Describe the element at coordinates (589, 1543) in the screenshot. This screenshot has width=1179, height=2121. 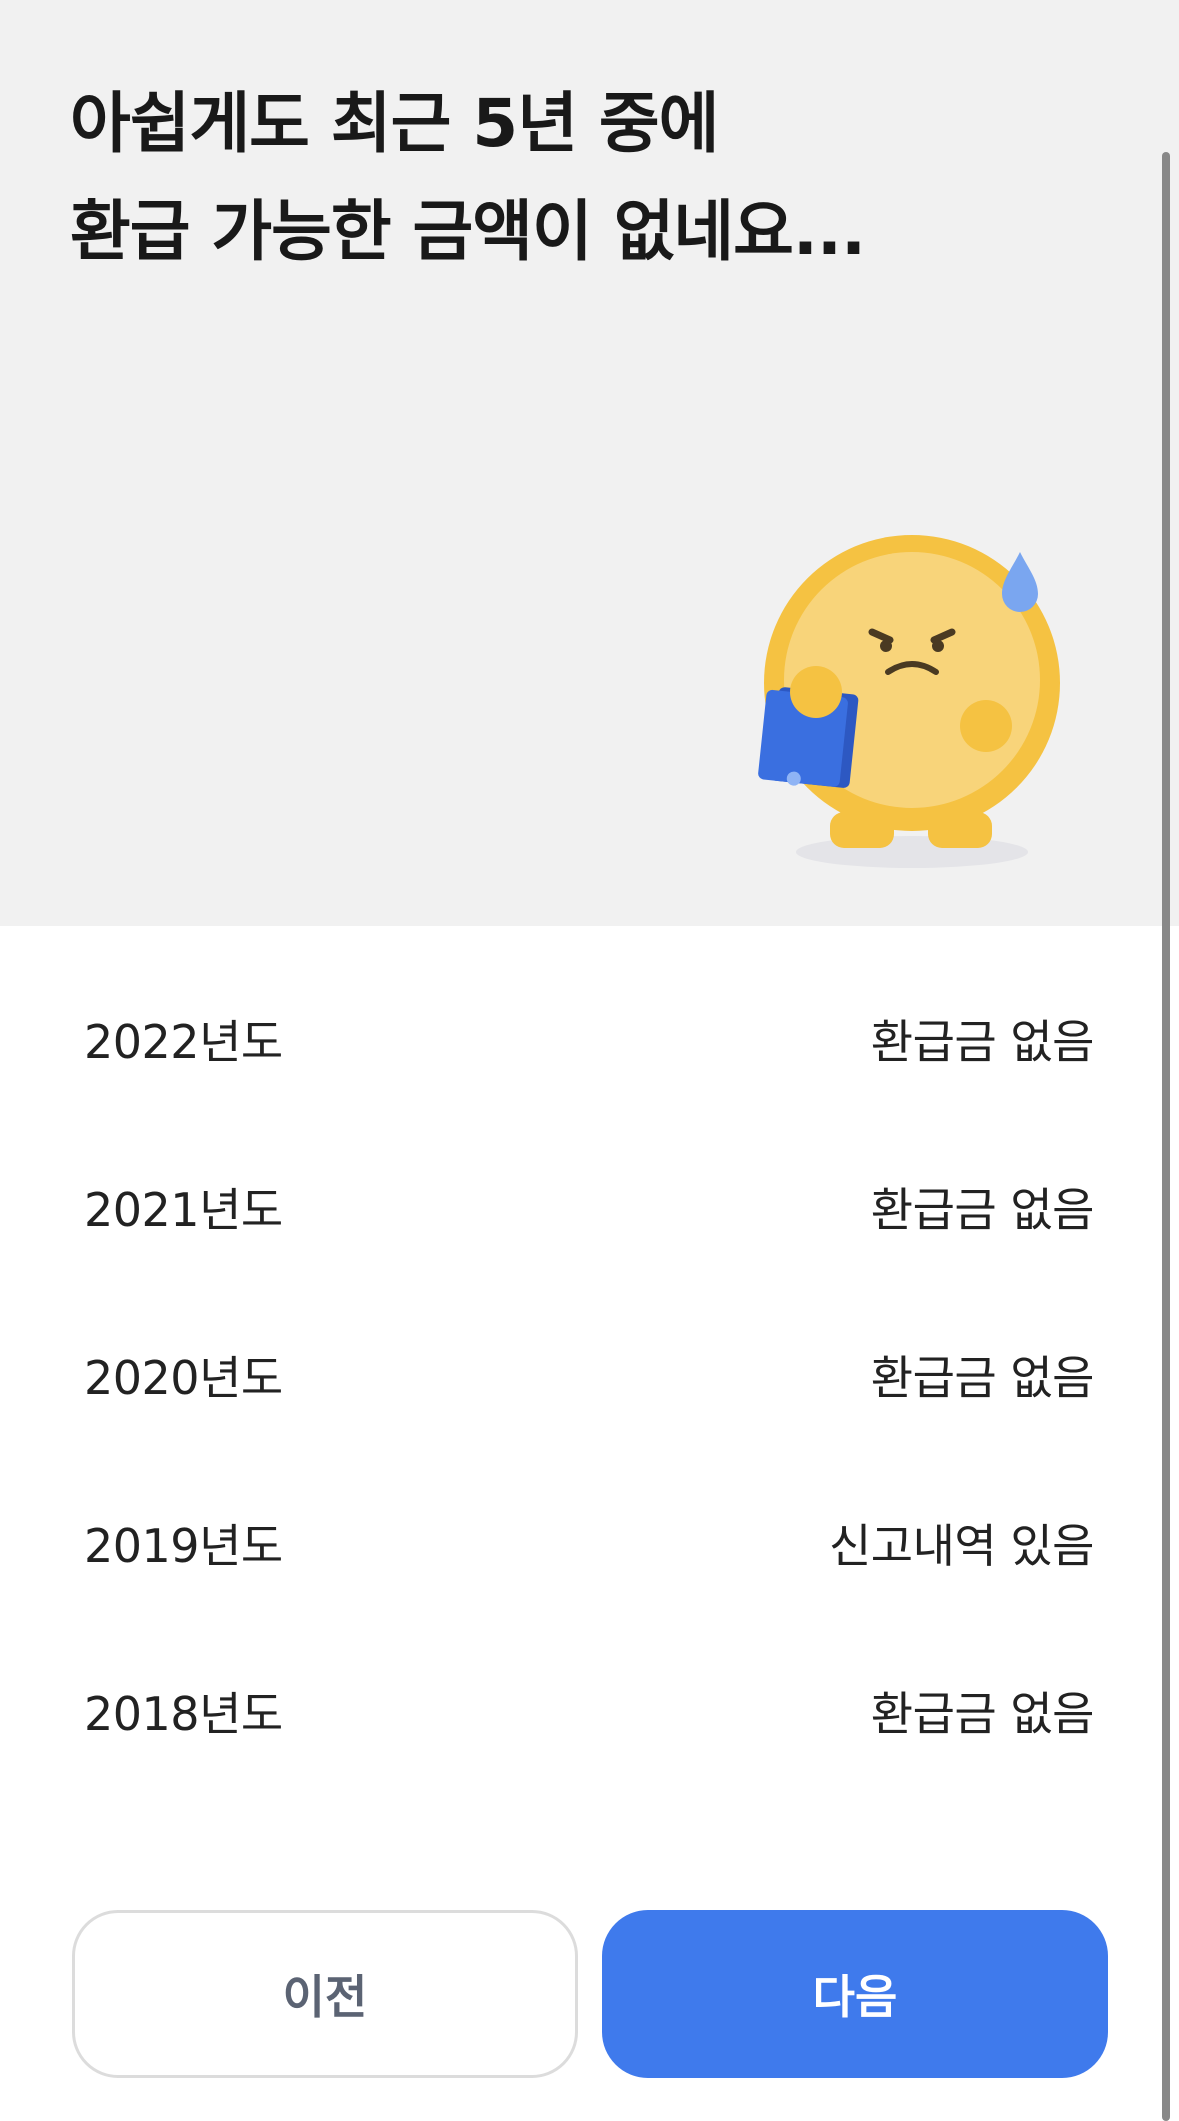
I see `list-item: 2019년도 신고내역 있음` at that location.